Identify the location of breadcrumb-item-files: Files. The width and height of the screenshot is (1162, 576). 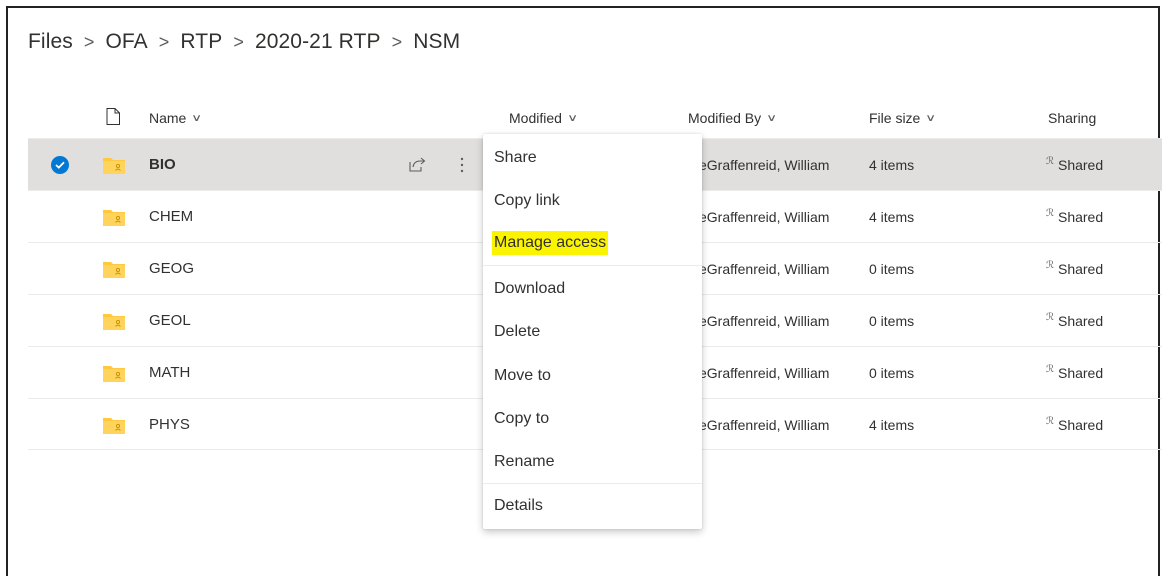
(50, 42).